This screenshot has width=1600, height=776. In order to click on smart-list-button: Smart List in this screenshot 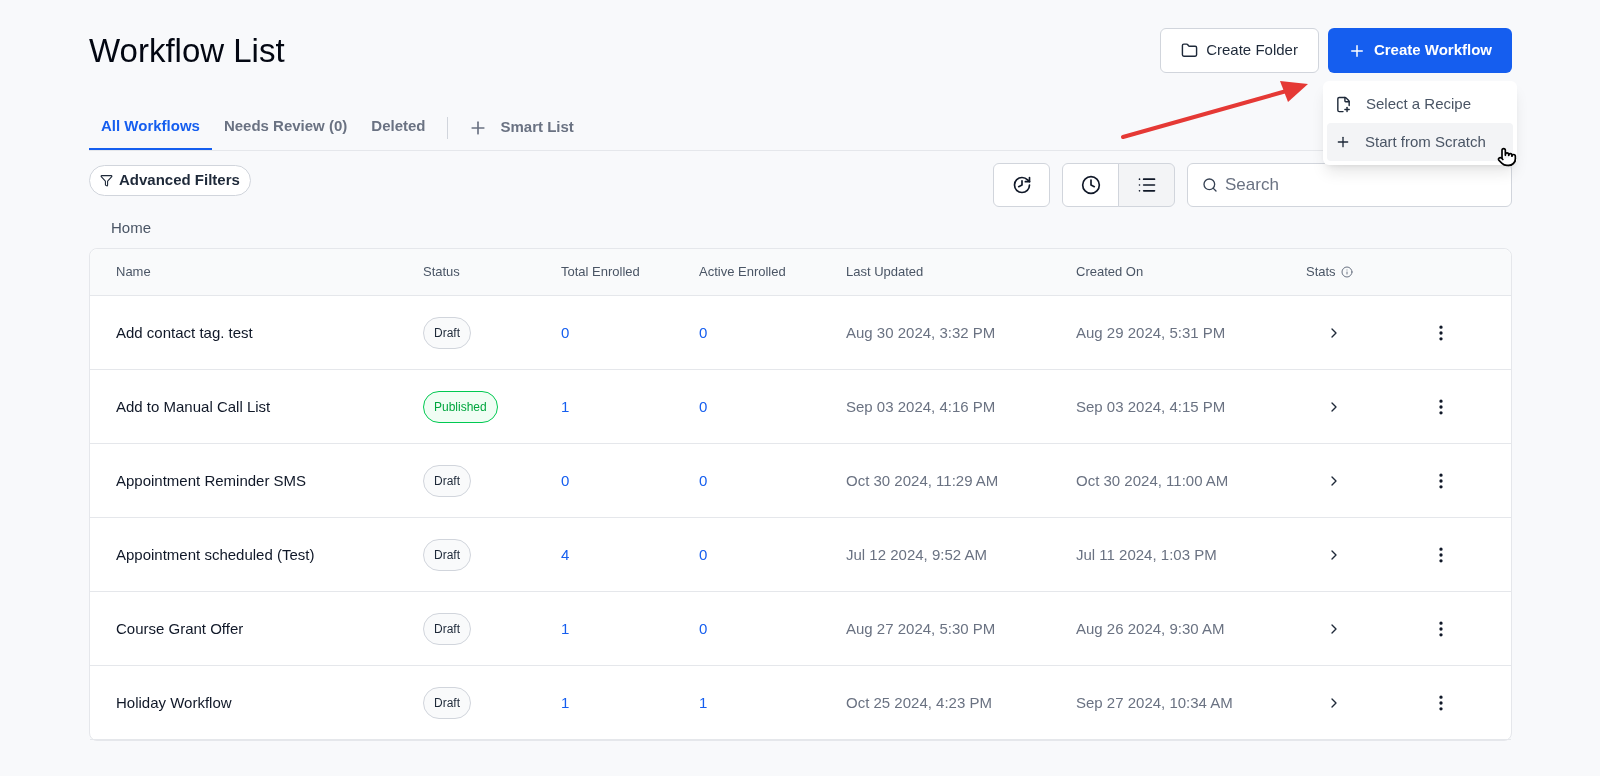, I will do `click(521, 127)`.